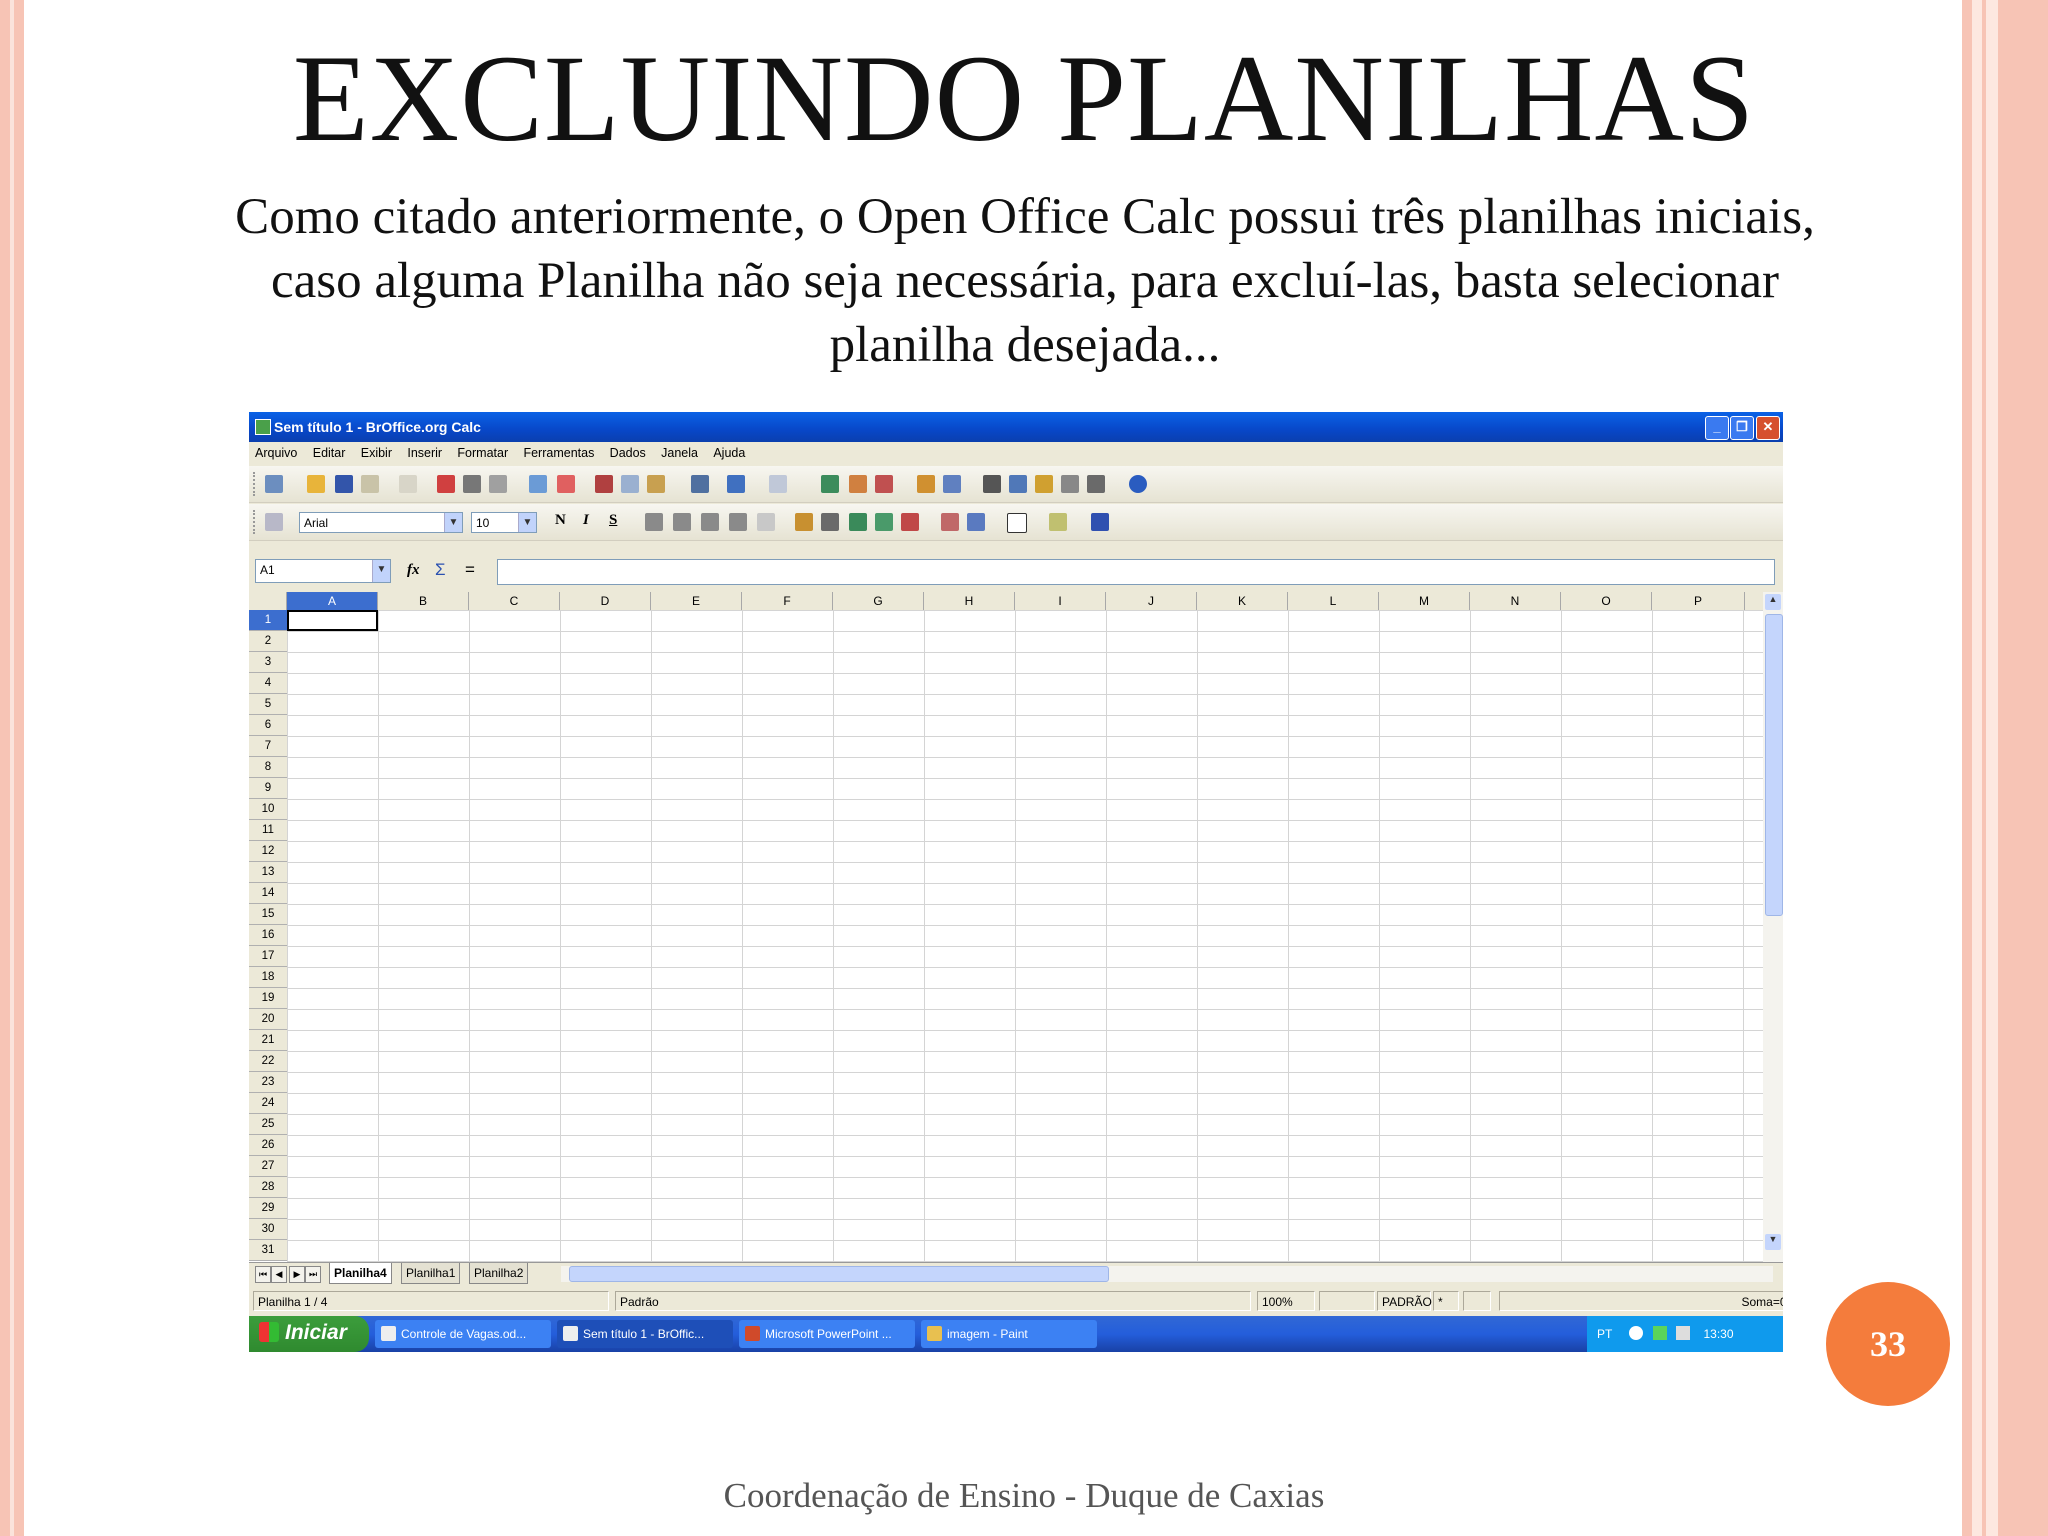 The width and height of the screenshot is (2048, 1536). Describe the element at coordinates (878, 601) in the screenshot. I see `column-header-g: G` at that location.